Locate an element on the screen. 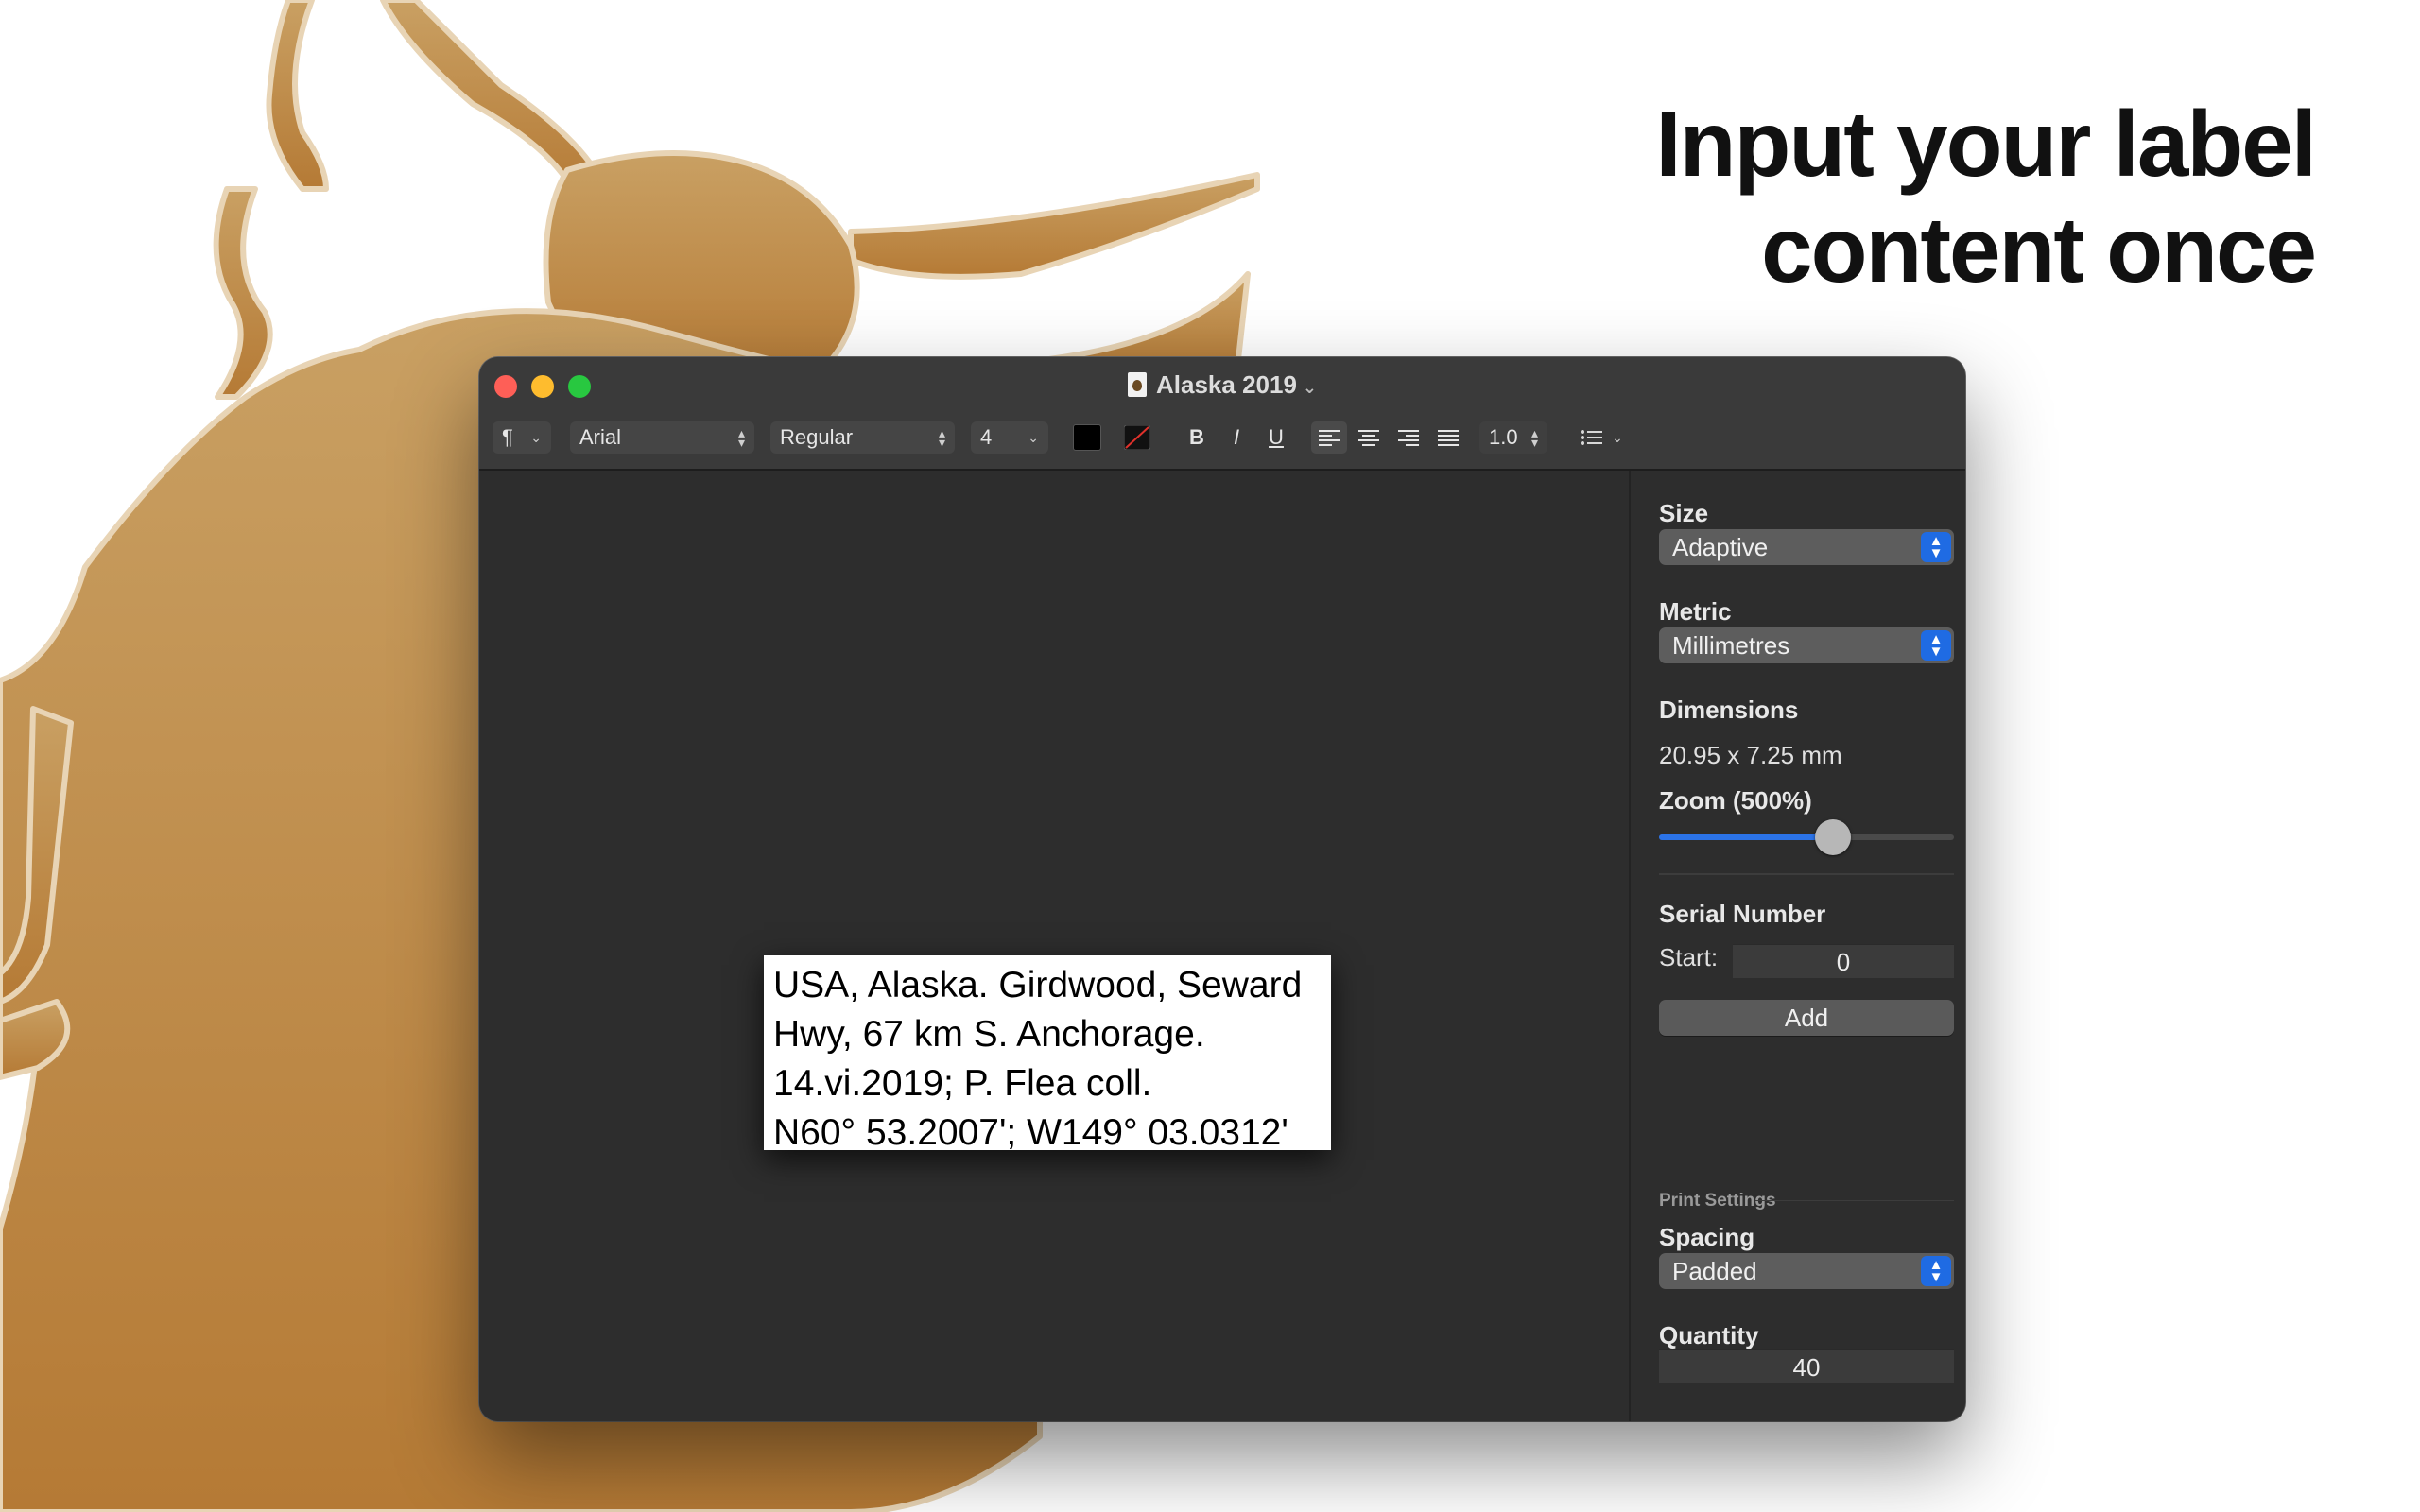 This screenshot has width=2420, height=1512. highlight-color-swatch is located at coordinates (1137, 437).